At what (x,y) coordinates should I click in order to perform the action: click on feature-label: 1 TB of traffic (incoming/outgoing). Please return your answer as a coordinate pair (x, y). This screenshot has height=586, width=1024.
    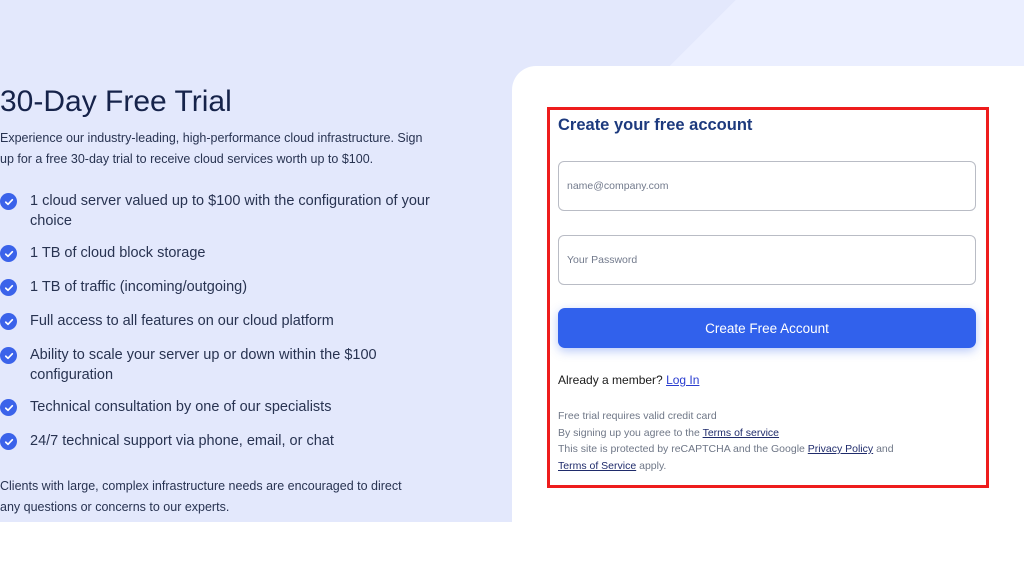
    Looking at the image, I should click on (139, 287).